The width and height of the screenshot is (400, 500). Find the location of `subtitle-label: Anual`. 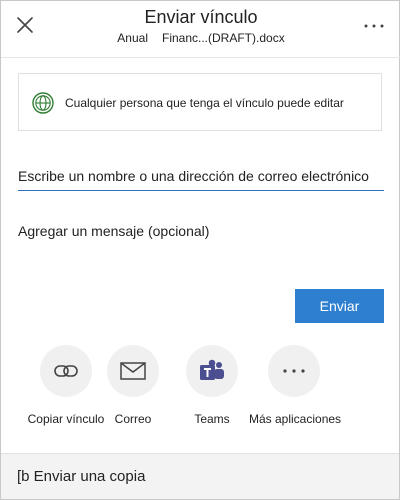

subtitle-label: Anual is located at coordinates (132, 38).